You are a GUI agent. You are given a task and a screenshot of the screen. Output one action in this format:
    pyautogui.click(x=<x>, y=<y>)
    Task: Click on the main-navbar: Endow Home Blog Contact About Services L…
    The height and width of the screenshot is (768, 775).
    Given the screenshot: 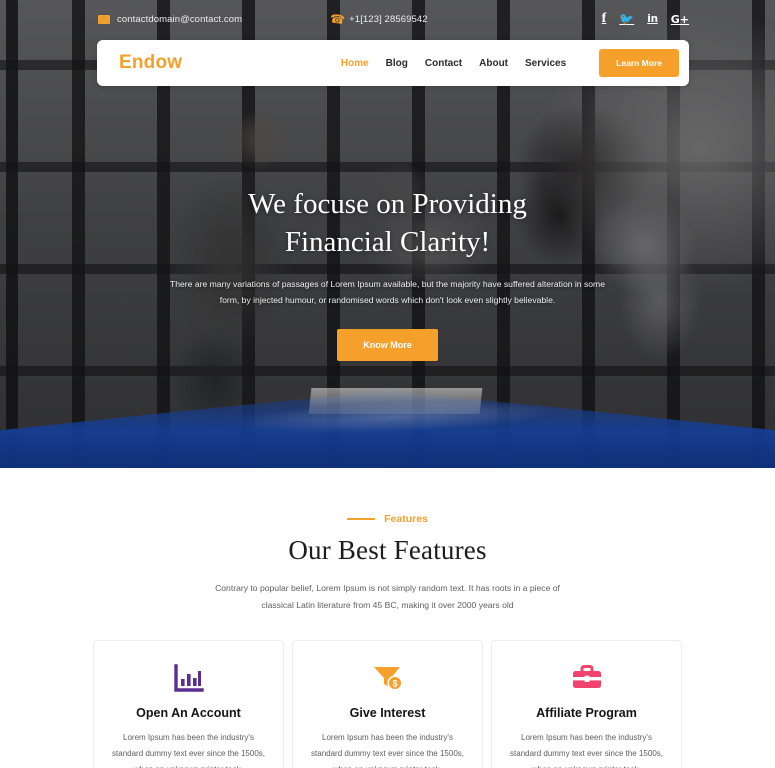 What is the action you would take?
    pyautogui.click(x=393, y=63)
    